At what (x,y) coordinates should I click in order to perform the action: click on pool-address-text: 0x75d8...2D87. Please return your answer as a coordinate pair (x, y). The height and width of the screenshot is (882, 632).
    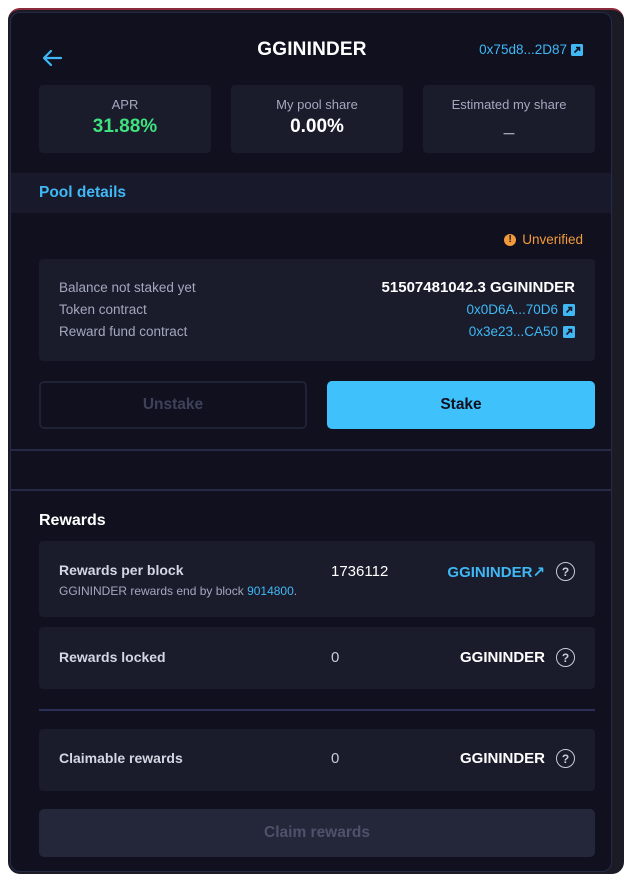
    Looking at the image, I should click on (523, 49).